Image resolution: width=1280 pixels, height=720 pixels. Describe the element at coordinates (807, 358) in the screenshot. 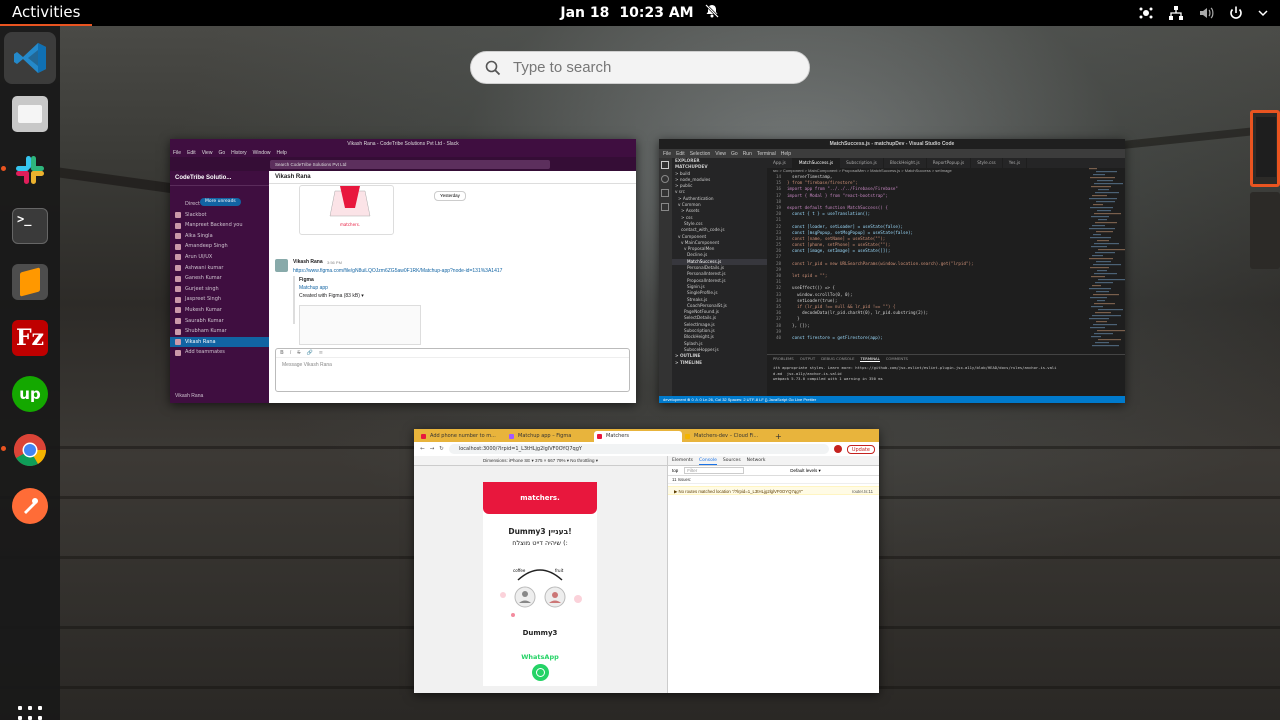

I see `panel-tab: OUTPUT` at that location.